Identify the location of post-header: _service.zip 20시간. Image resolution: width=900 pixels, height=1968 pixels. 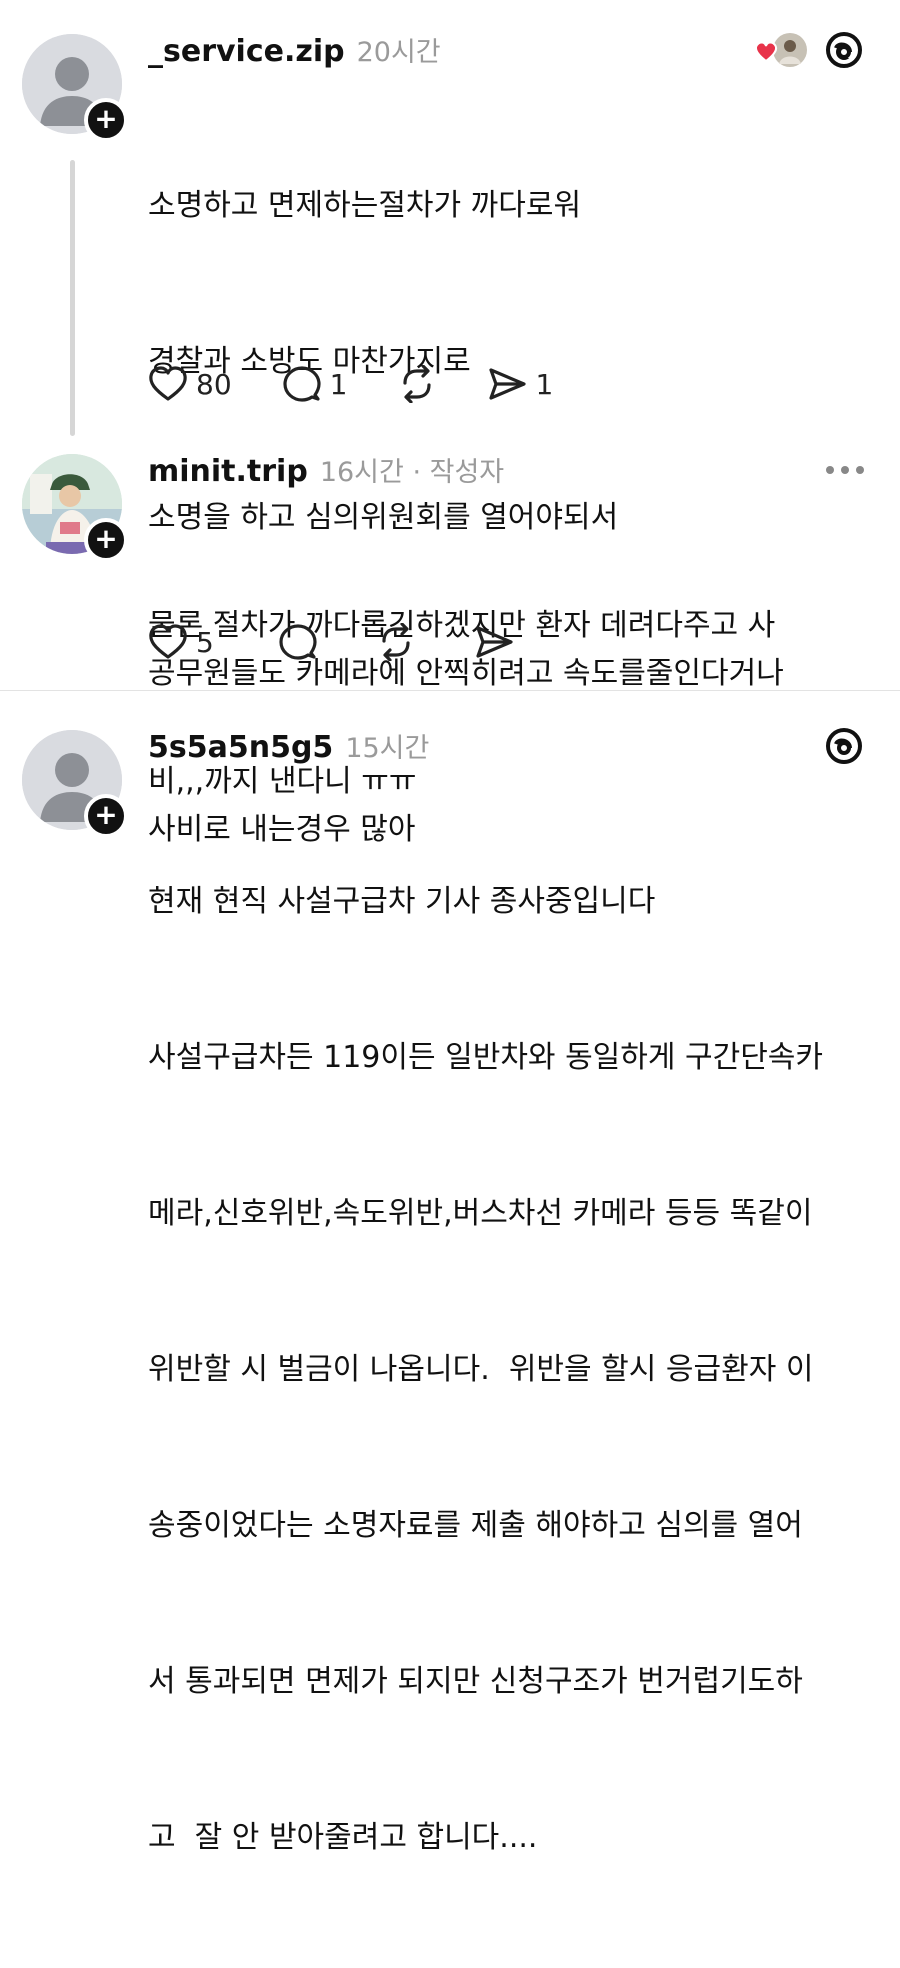
(294, 50).